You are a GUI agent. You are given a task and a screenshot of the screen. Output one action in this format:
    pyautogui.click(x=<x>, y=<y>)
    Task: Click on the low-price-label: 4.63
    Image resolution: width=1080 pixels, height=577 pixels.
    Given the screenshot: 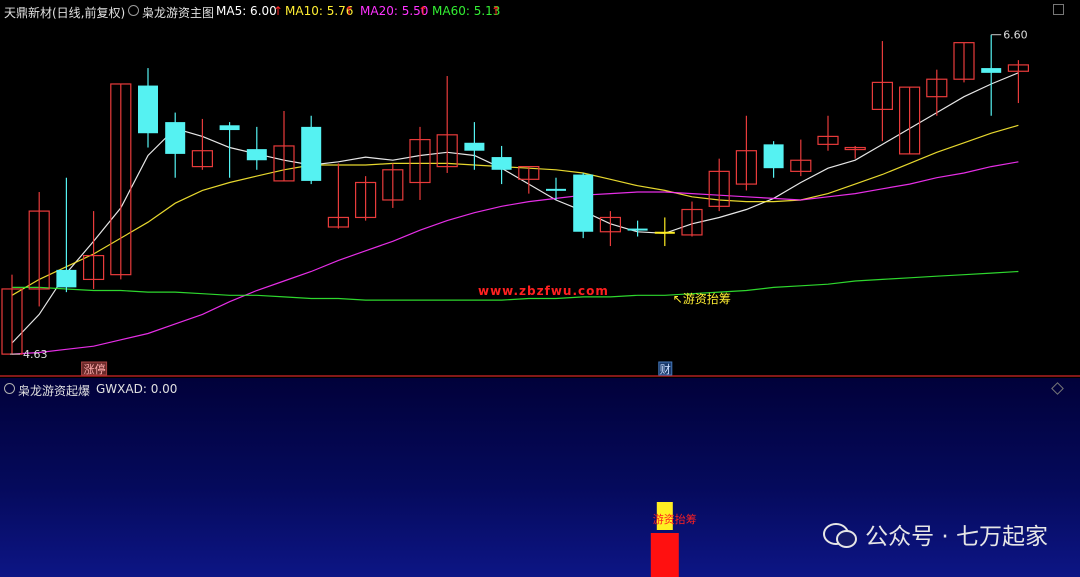 What is the action you would take?
    pyautogui.click(x=35, y=354)
    